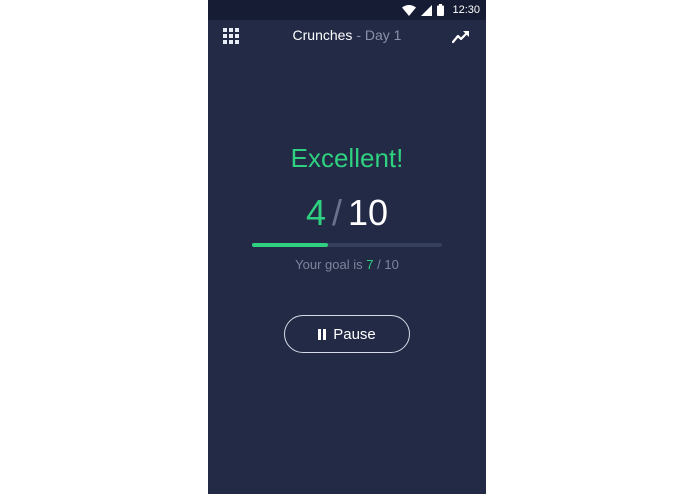  I want to click on status-time: 12:30, so click(466, 10).